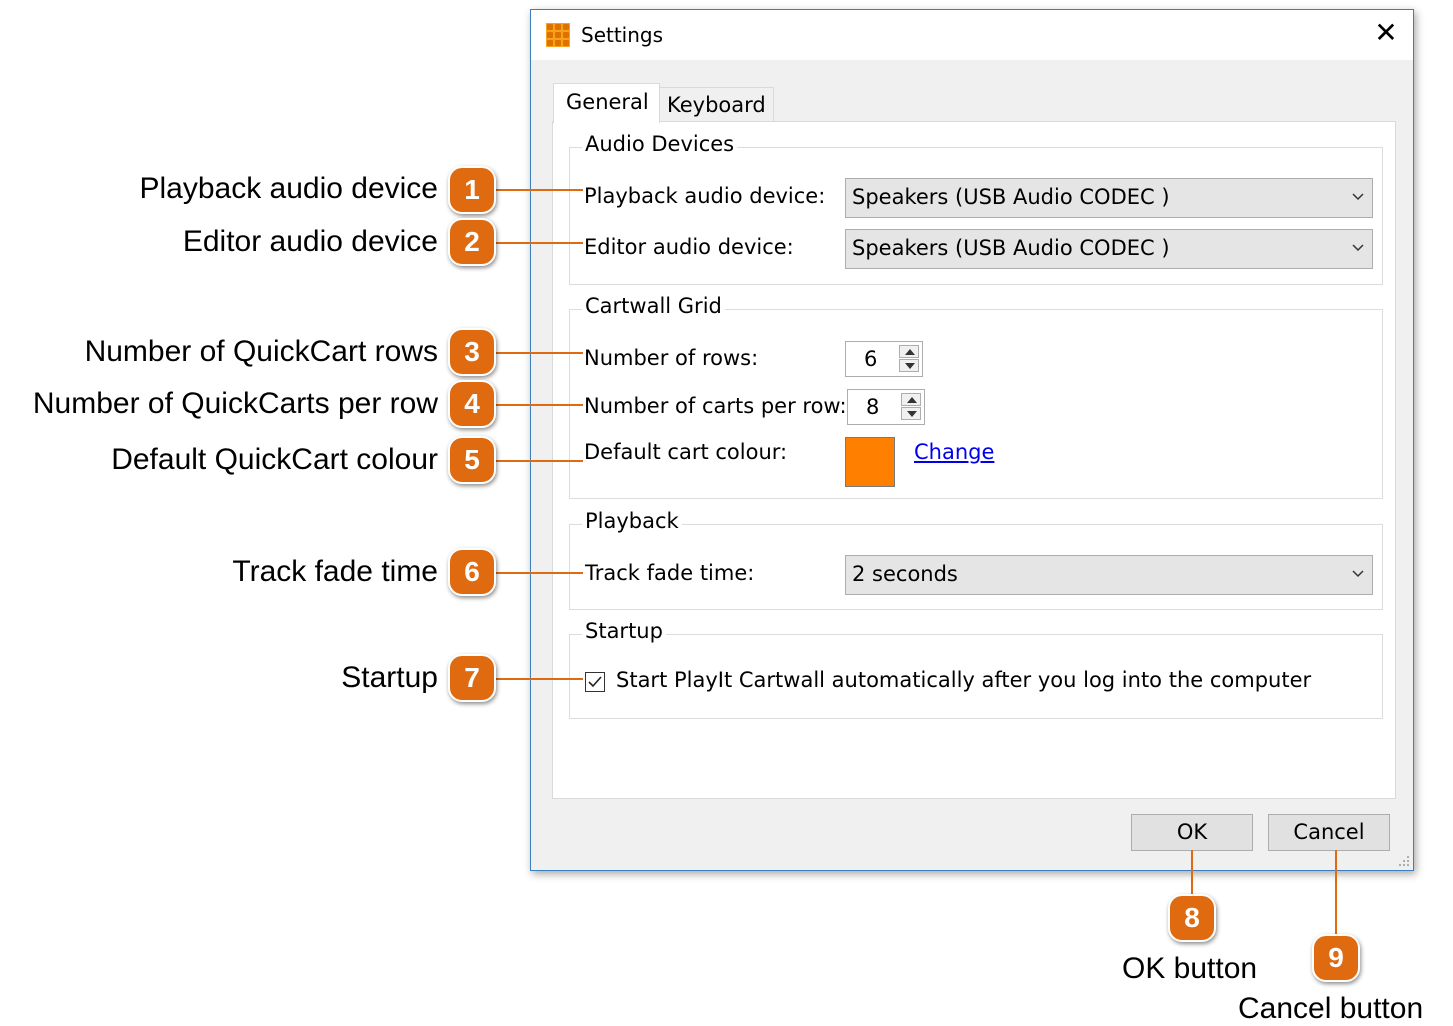 The height and width of the screenshot is (1026, 1453). What do you see at coordinates (261, 351) in the screenshot?
I see `callout-text-3: Number of QuickCart rows` at bounding box center [261, 351].